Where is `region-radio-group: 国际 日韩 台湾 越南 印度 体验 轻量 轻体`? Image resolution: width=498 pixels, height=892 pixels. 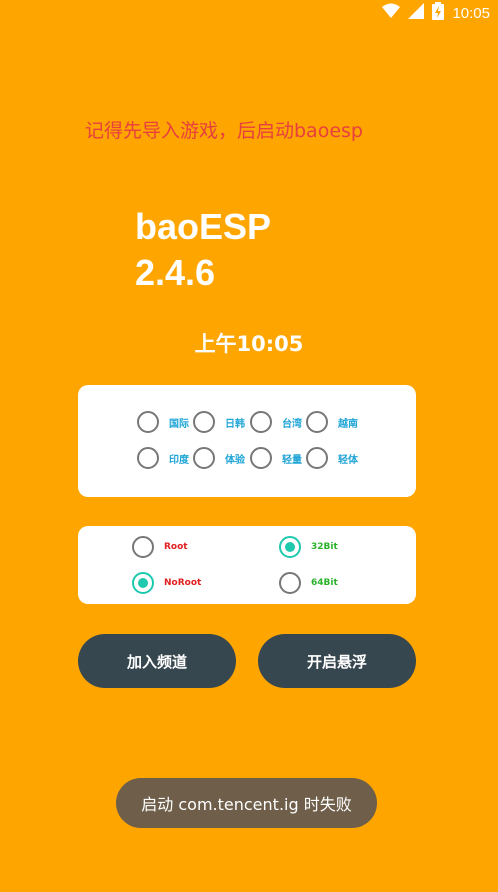
region-radio-group: 国际 日韩 台湾 越南 印度 体验 轻量 轻体 is located at coordinates (247, 441).